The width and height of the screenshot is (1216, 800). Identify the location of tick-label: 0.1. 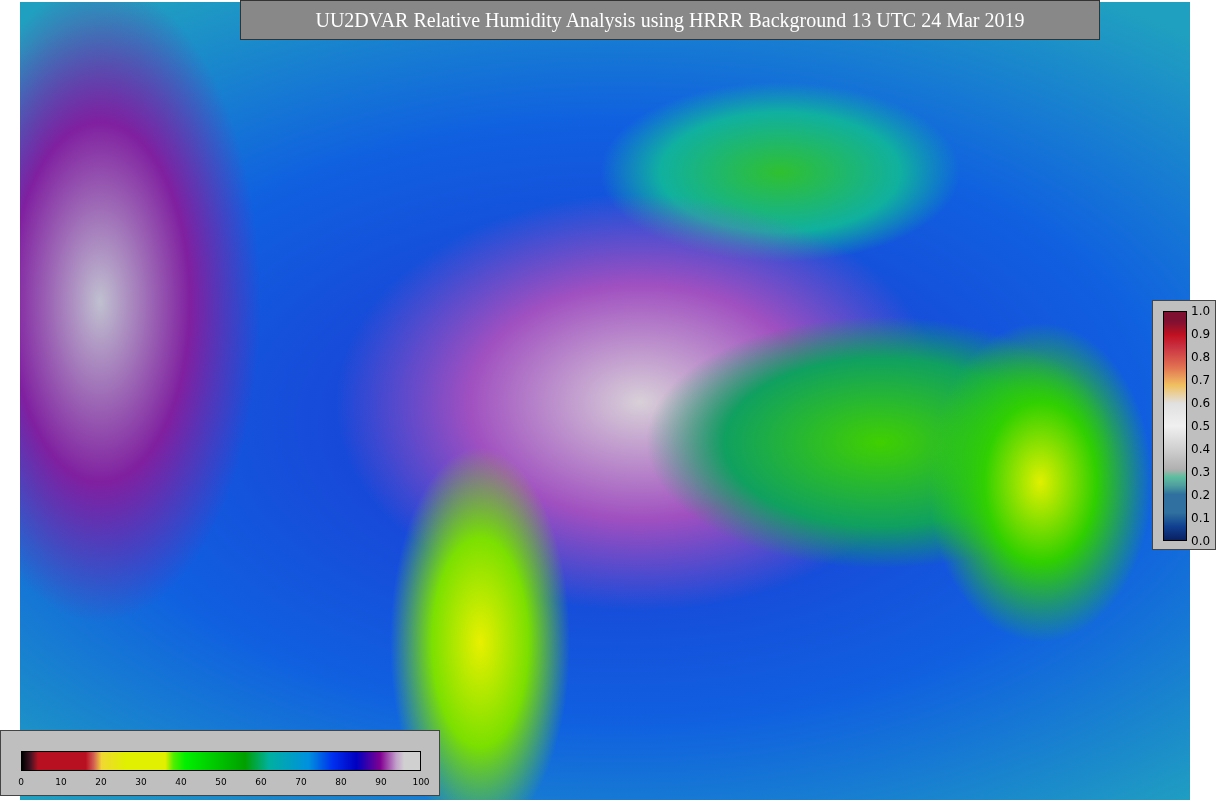
(1201, 518).